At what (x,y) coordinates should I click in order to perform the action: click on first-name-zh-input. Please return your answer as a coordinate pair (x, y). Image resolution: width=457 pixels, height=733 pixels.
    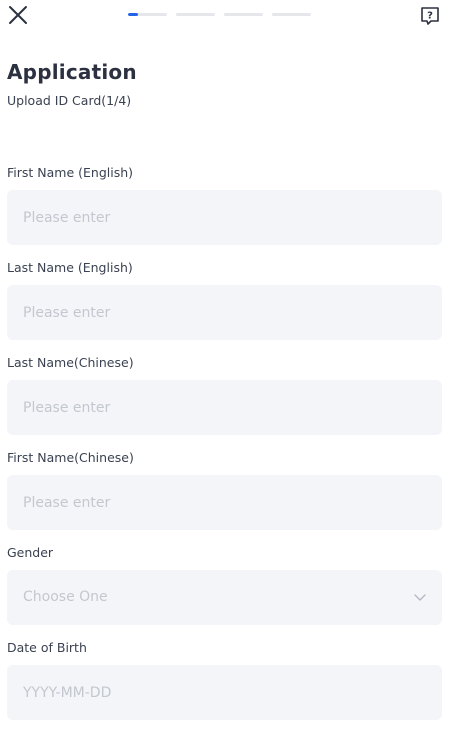
    Looking at the image, I should click on (224, 502).